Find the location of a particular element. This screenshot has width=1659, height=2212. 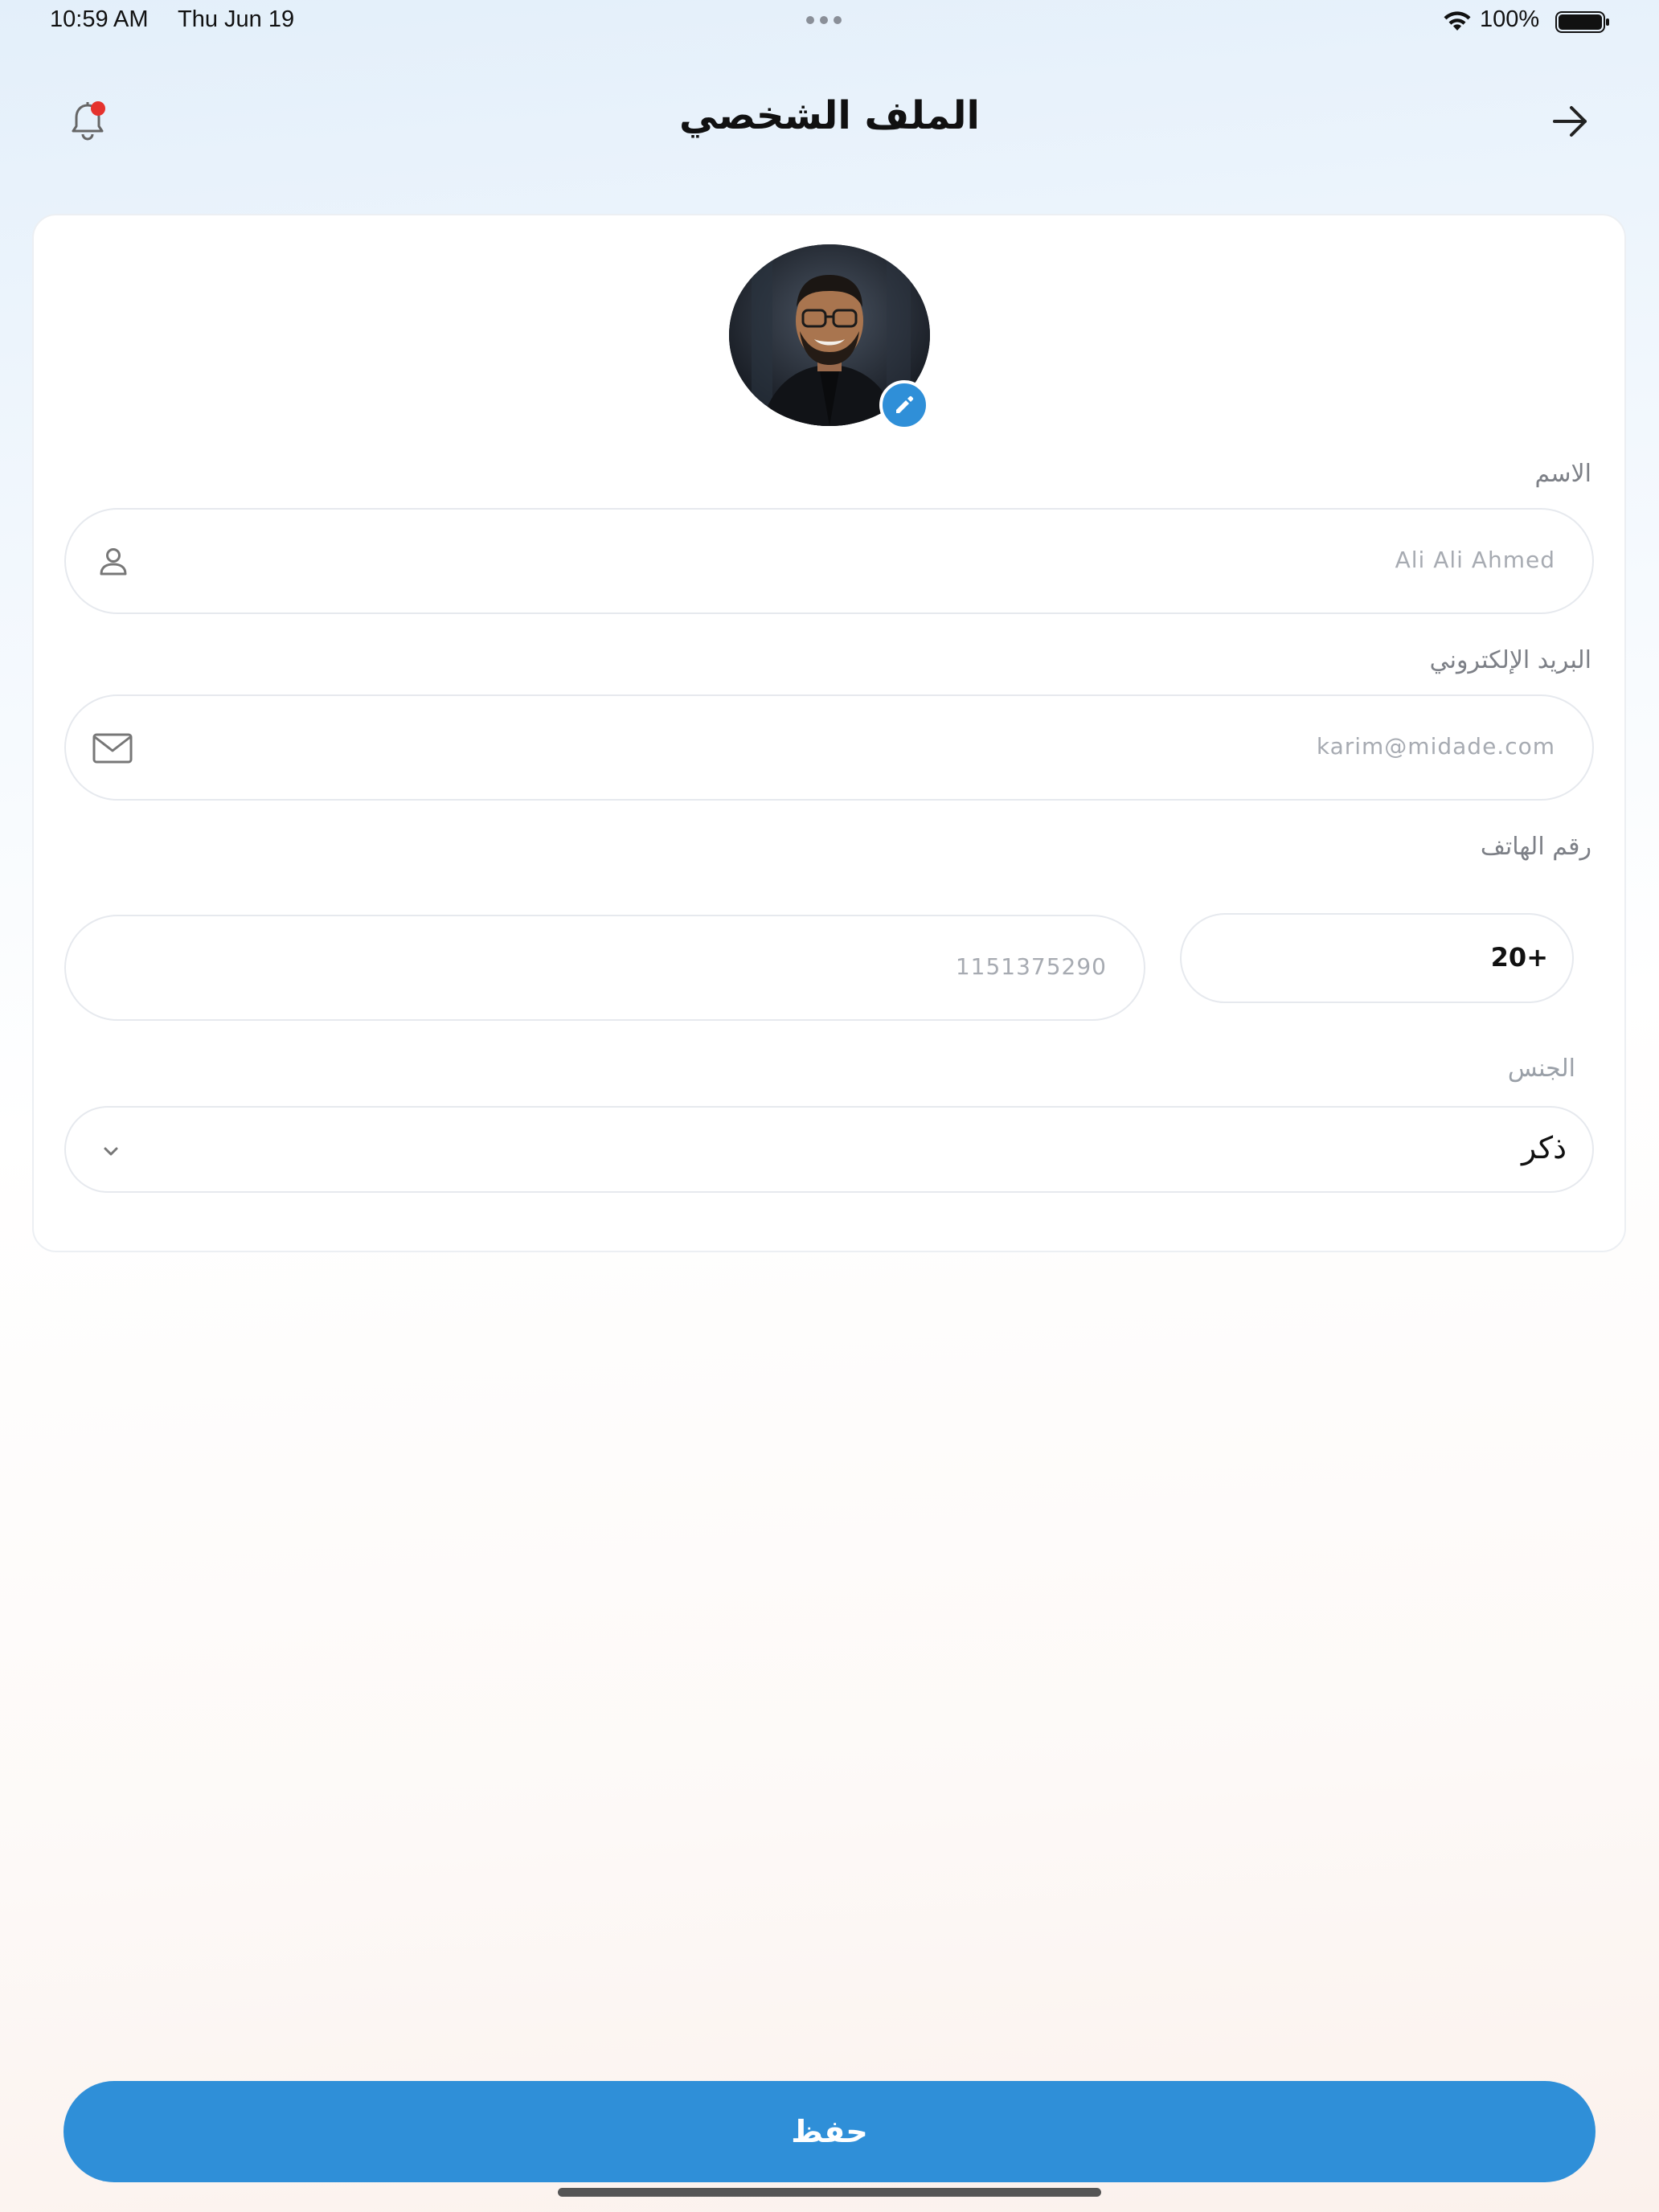

pencil-icon is located at coordinates (905, 404).